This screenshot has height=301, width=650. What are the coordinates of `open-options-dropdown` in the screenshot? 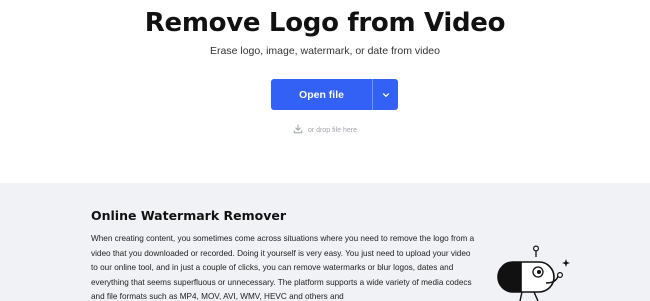 It's located at (385, 94).